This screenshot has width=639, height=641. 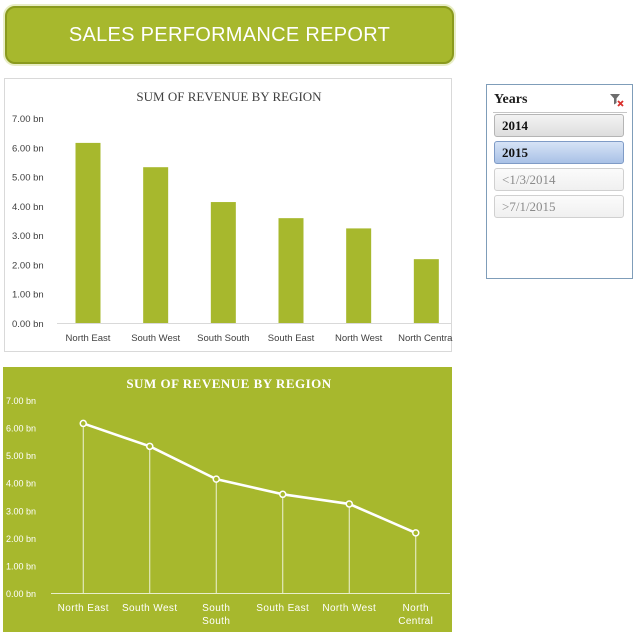 I want to click on bar-south-west, so click(x=156, y=245).